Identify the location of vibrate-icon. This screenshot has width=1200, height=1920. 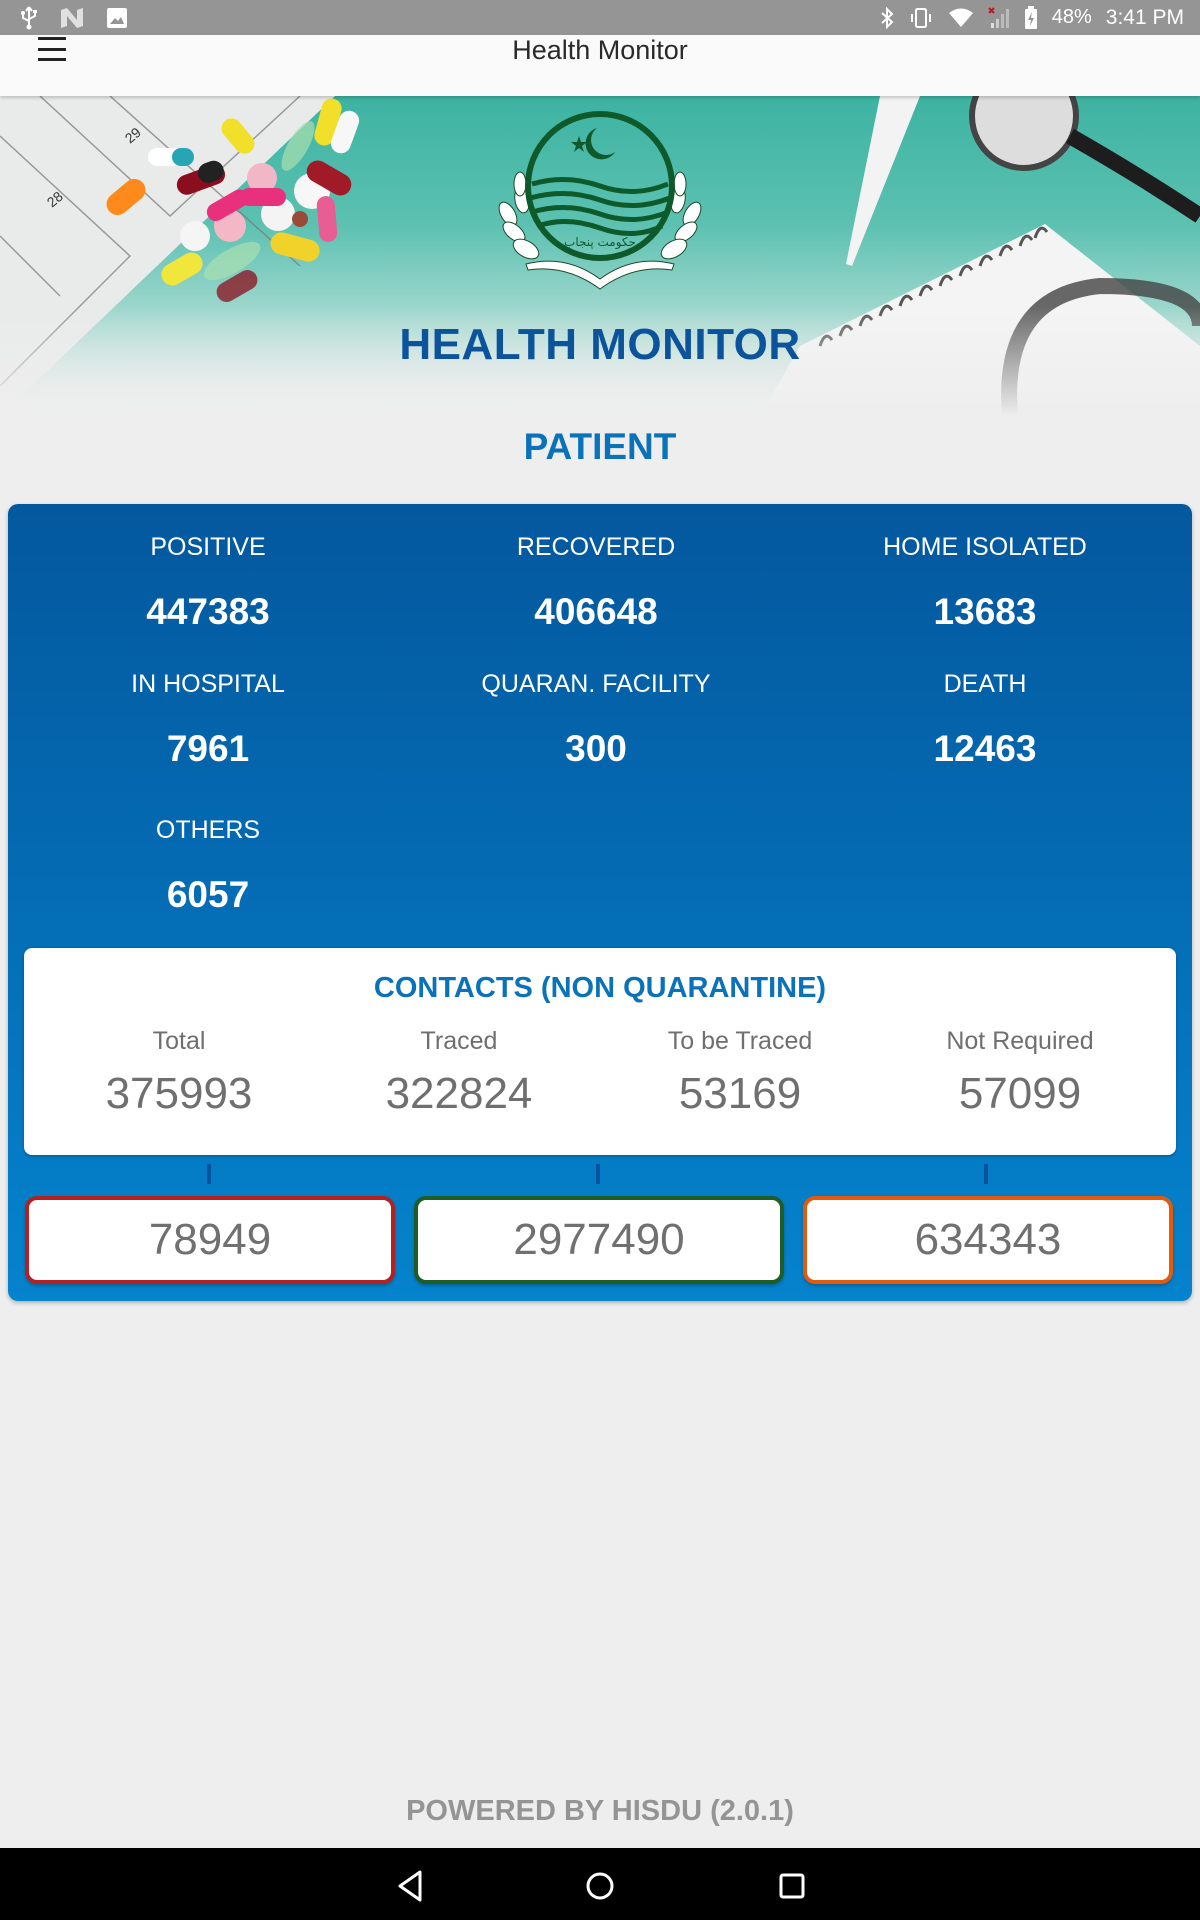
(921, 18).